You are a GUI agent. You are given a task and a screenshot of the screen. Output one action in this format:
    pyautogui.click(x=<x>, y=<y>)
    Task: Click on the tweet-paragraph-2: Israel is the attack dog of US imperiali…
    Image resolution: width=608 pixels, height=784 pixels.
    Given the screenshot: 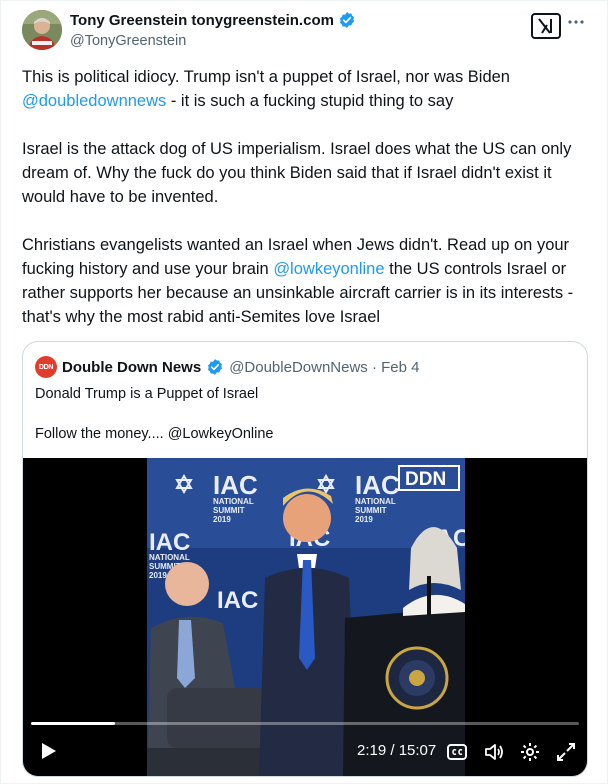 What is the action you would take?
    pyautogui.click(x=297, y=173)
    